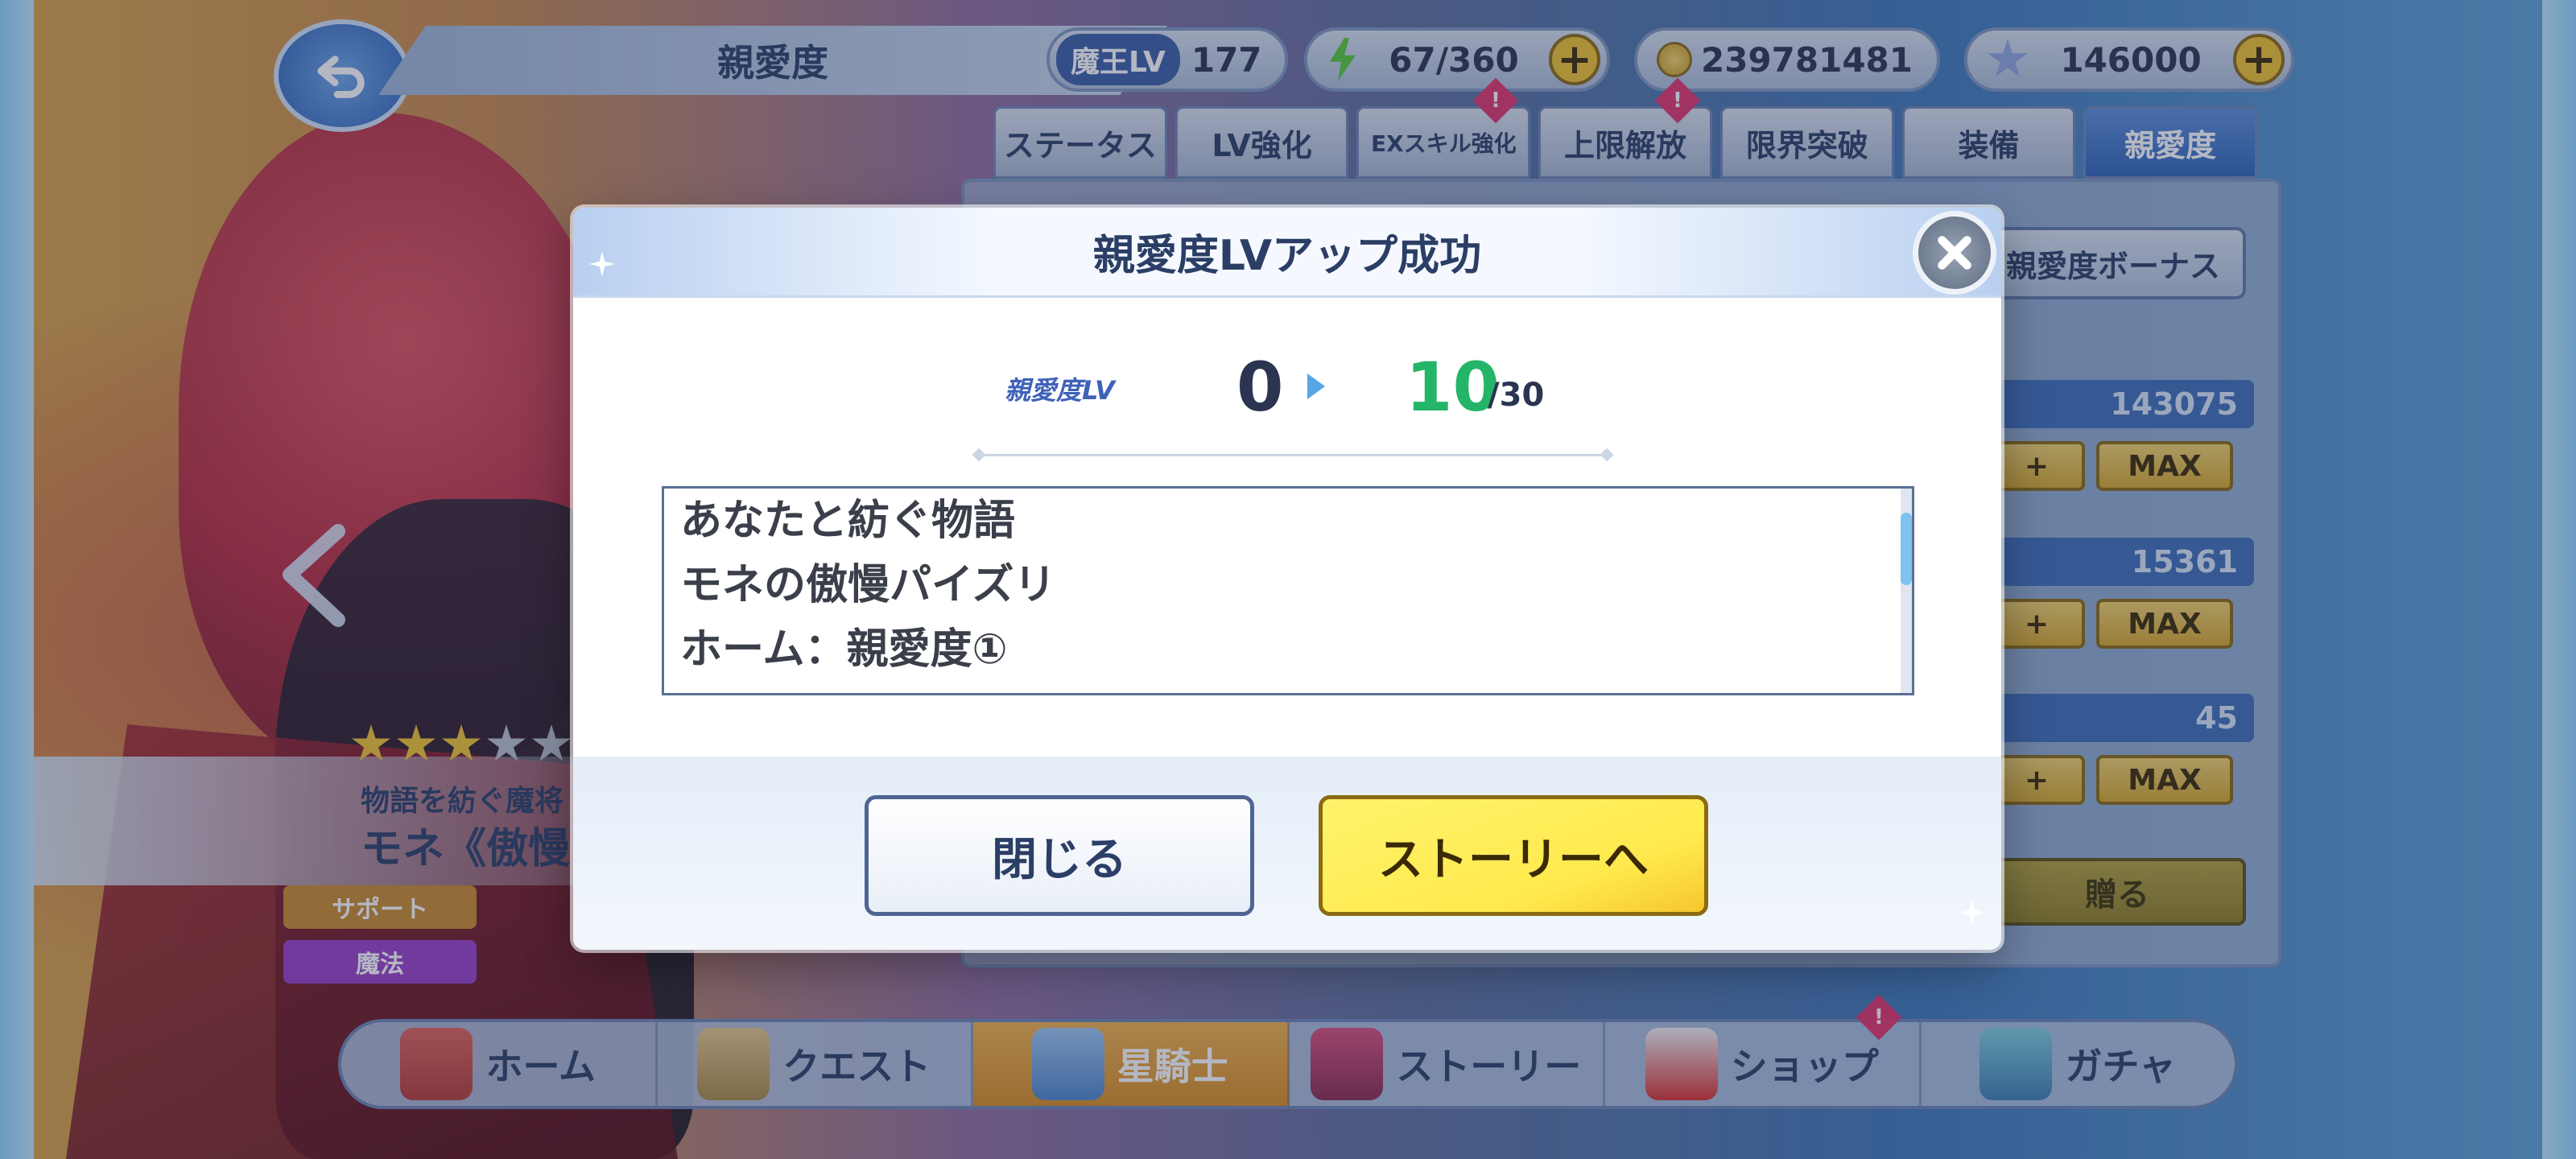 This screenshot has height=1159, width=2576. Describe the element at coordinates (1287, 256) in the screenshot. I see `dialog-title: 親愛度LVアップ成功` at that location.